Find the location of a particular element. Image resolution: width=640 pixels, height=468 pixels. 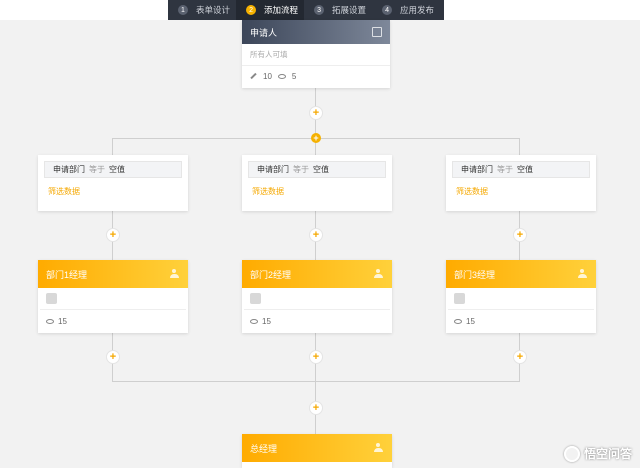

approver-node-header: 部门3经理 is located at coordinates (521, 274).